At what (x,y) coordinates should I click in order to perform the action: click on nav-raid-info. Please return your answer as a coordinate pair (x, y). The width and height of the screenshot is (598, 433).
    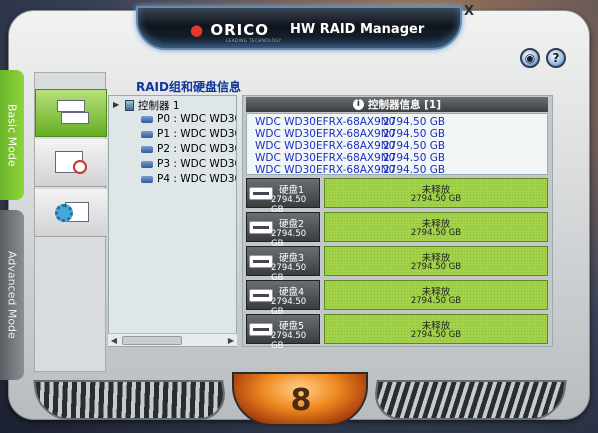
    Looking at the image, I should click on (71, 113).